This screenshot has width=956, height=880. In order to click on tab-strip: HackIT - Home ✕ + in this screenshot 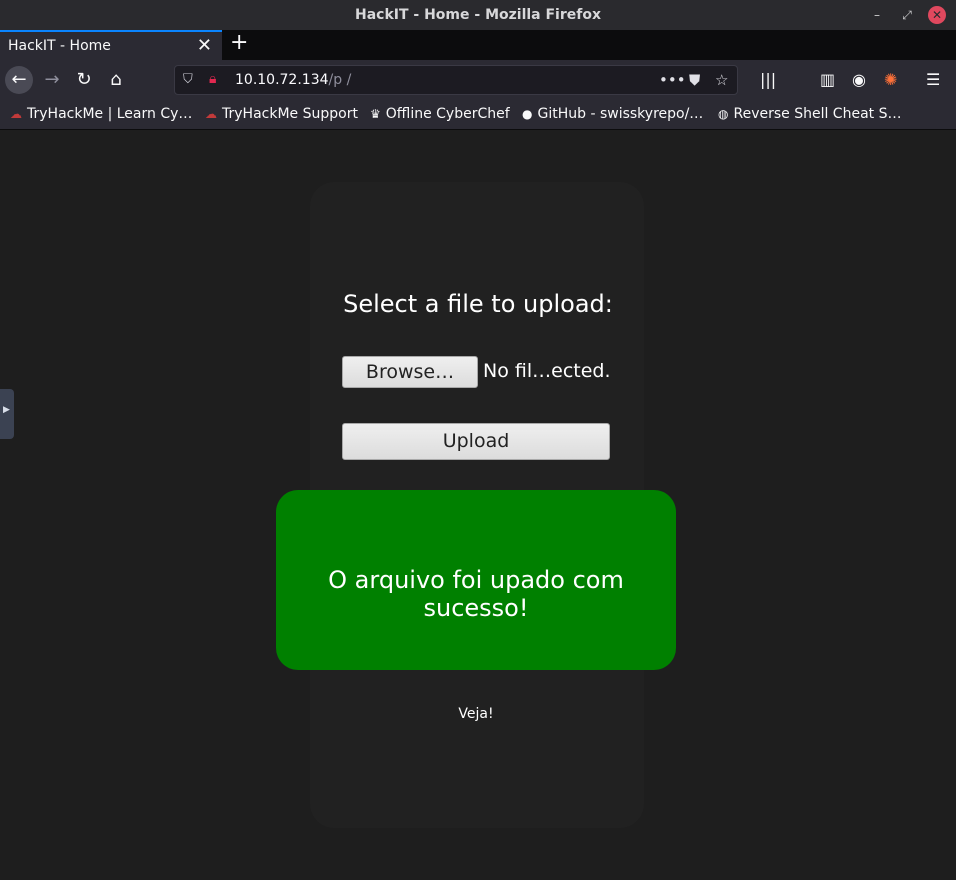, I will do `click(478, 45)`.